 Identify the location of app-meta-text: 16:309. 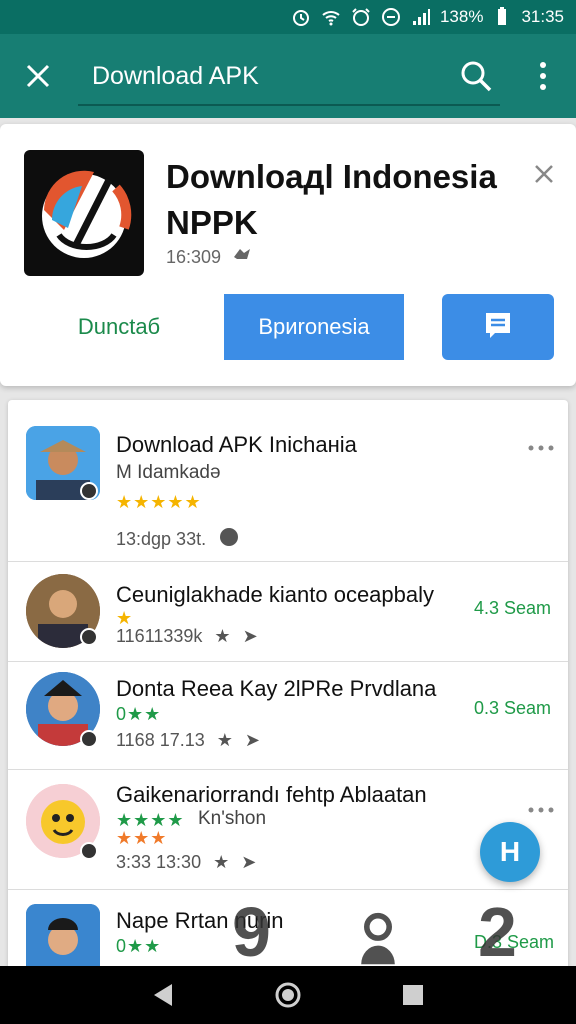
(194, 257).